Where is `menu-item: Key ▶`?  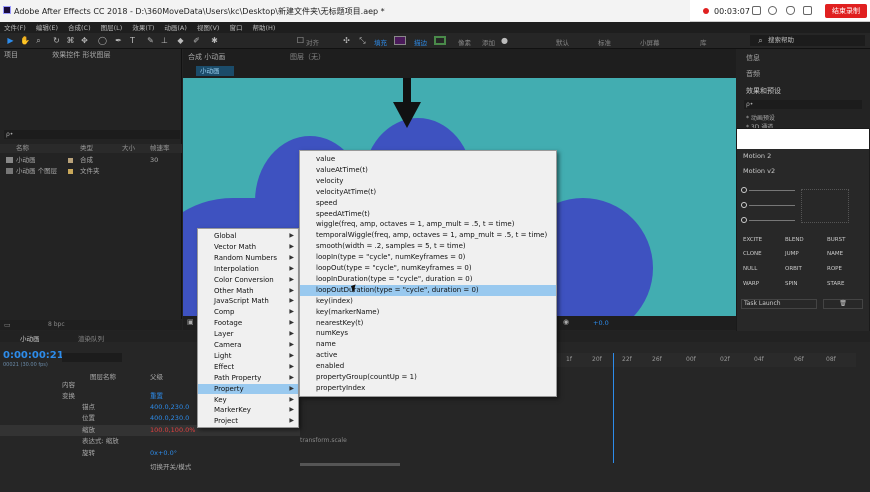
menu-item: Key ▶ is located at coordinates (248, 400).